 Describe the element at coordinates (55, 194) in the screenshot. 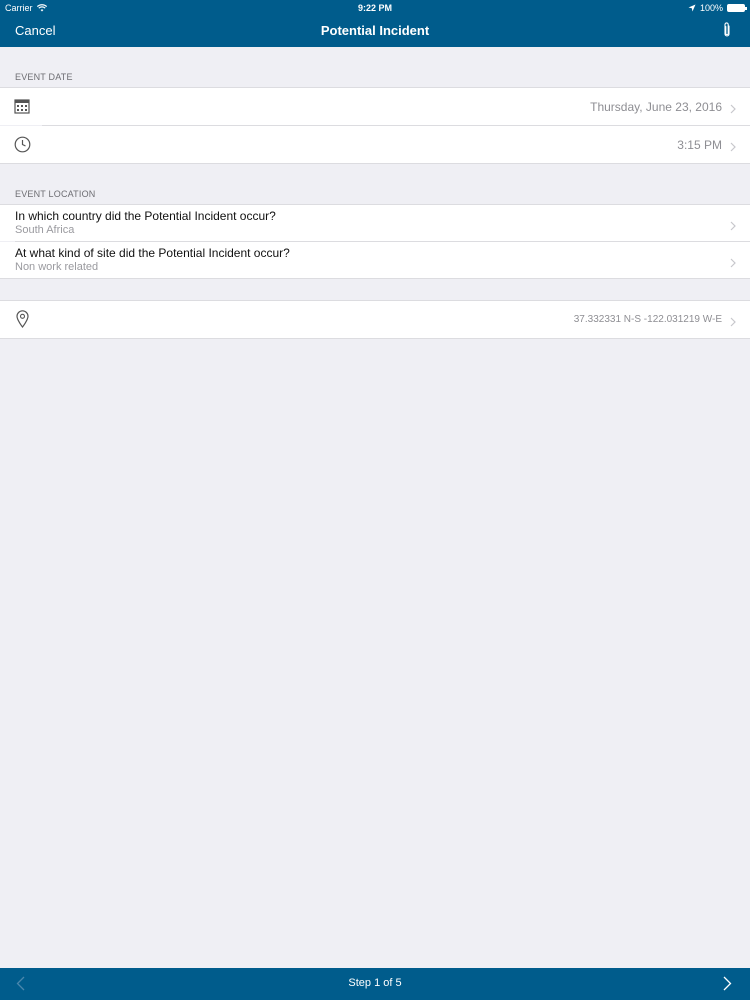

I see `event-location-header: EVENT LOCATION` at that location.